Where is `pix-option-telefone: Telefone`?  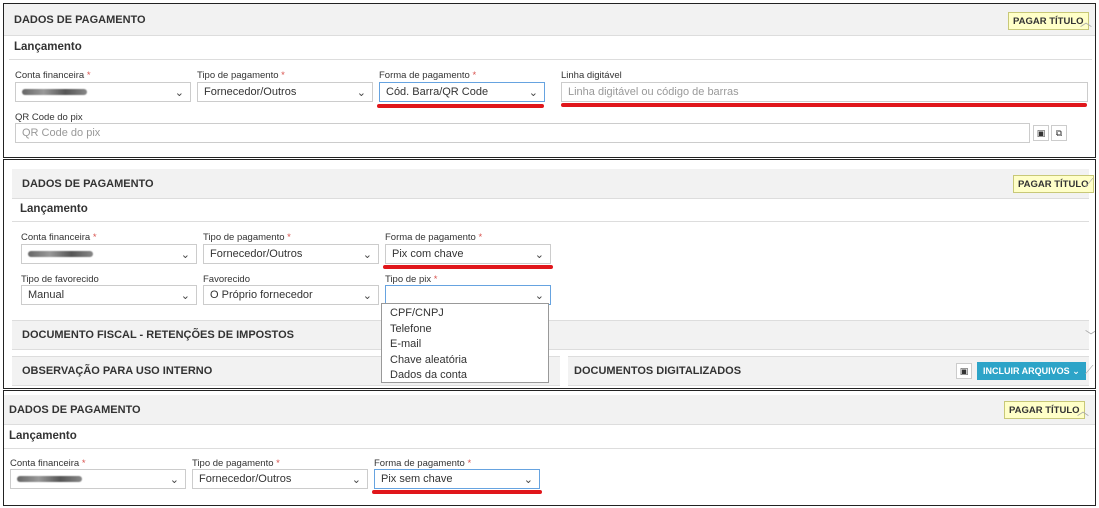 pix-option-telefone: Telefone is located at coordinates (465, 330).